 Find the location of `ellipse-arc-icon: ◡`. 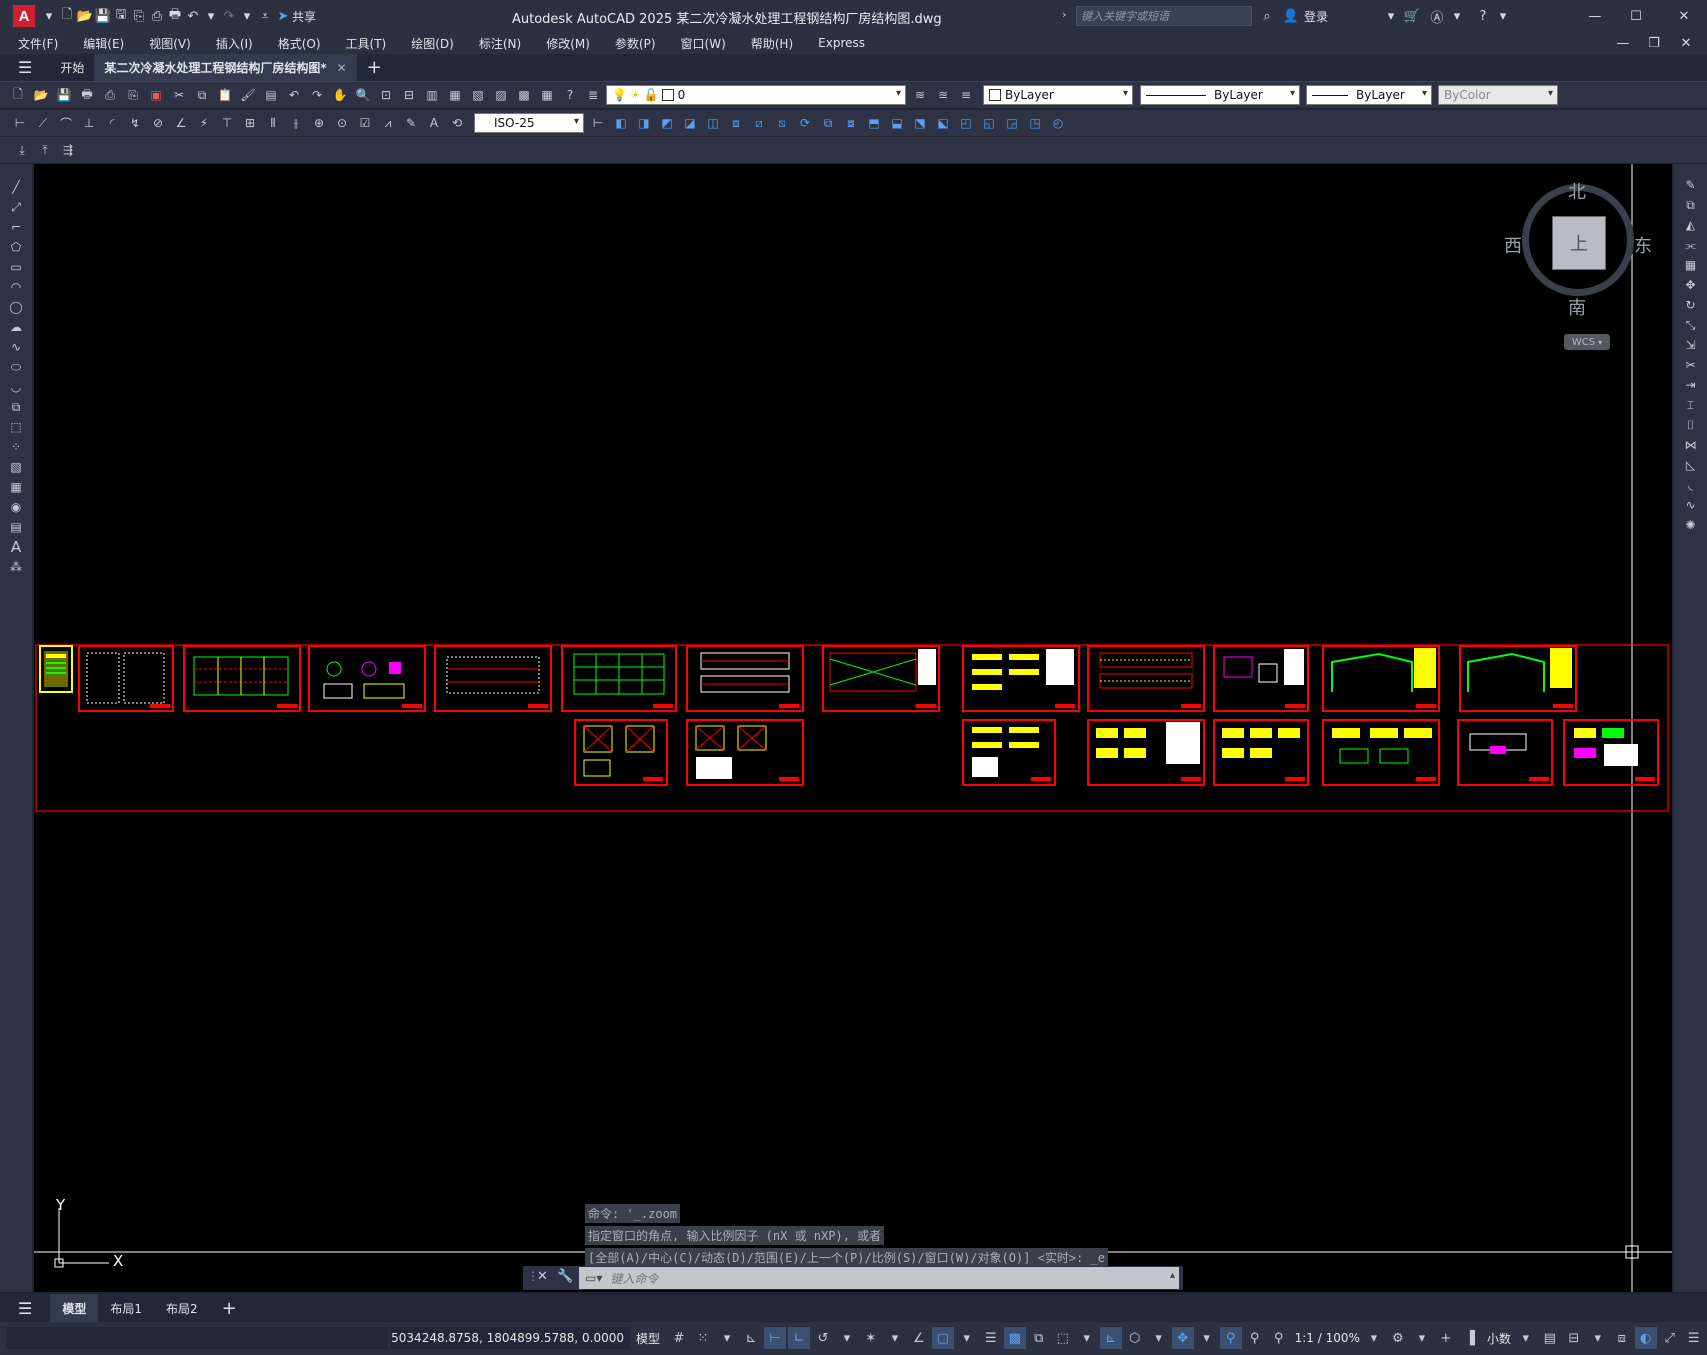

ellipse-arc-icon: ◡ is located at coordinates (16, 387).